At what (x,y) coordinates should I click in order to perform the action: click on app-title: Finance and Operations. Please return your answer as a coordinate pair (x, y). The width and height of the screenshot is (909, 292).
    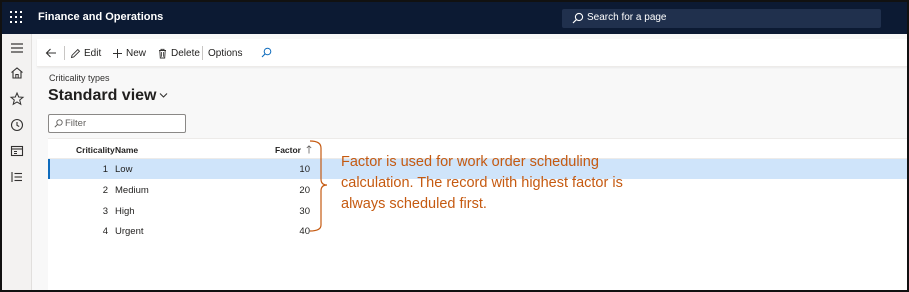
    Looking at the image, I should click on (100, 17).